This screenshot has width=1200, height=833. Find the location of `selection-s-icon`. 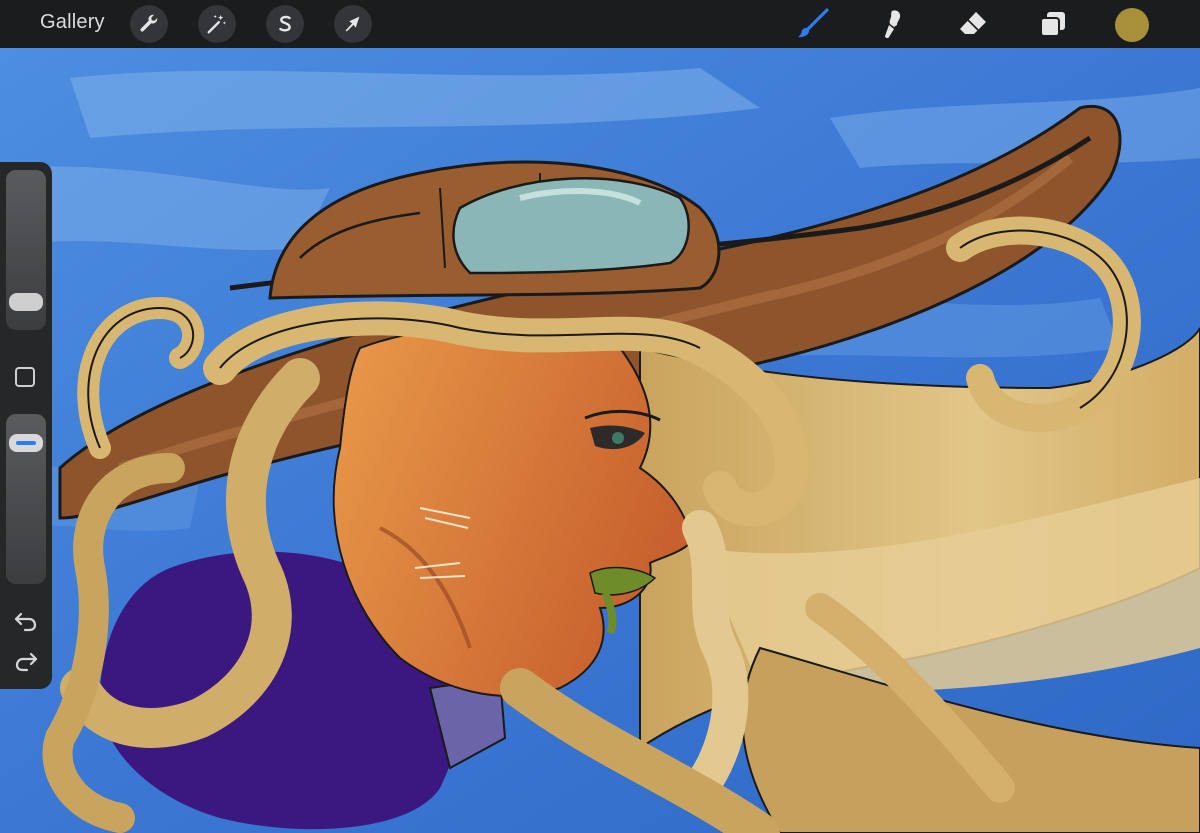

selection-s-icon is located at coordinates (285, 23).